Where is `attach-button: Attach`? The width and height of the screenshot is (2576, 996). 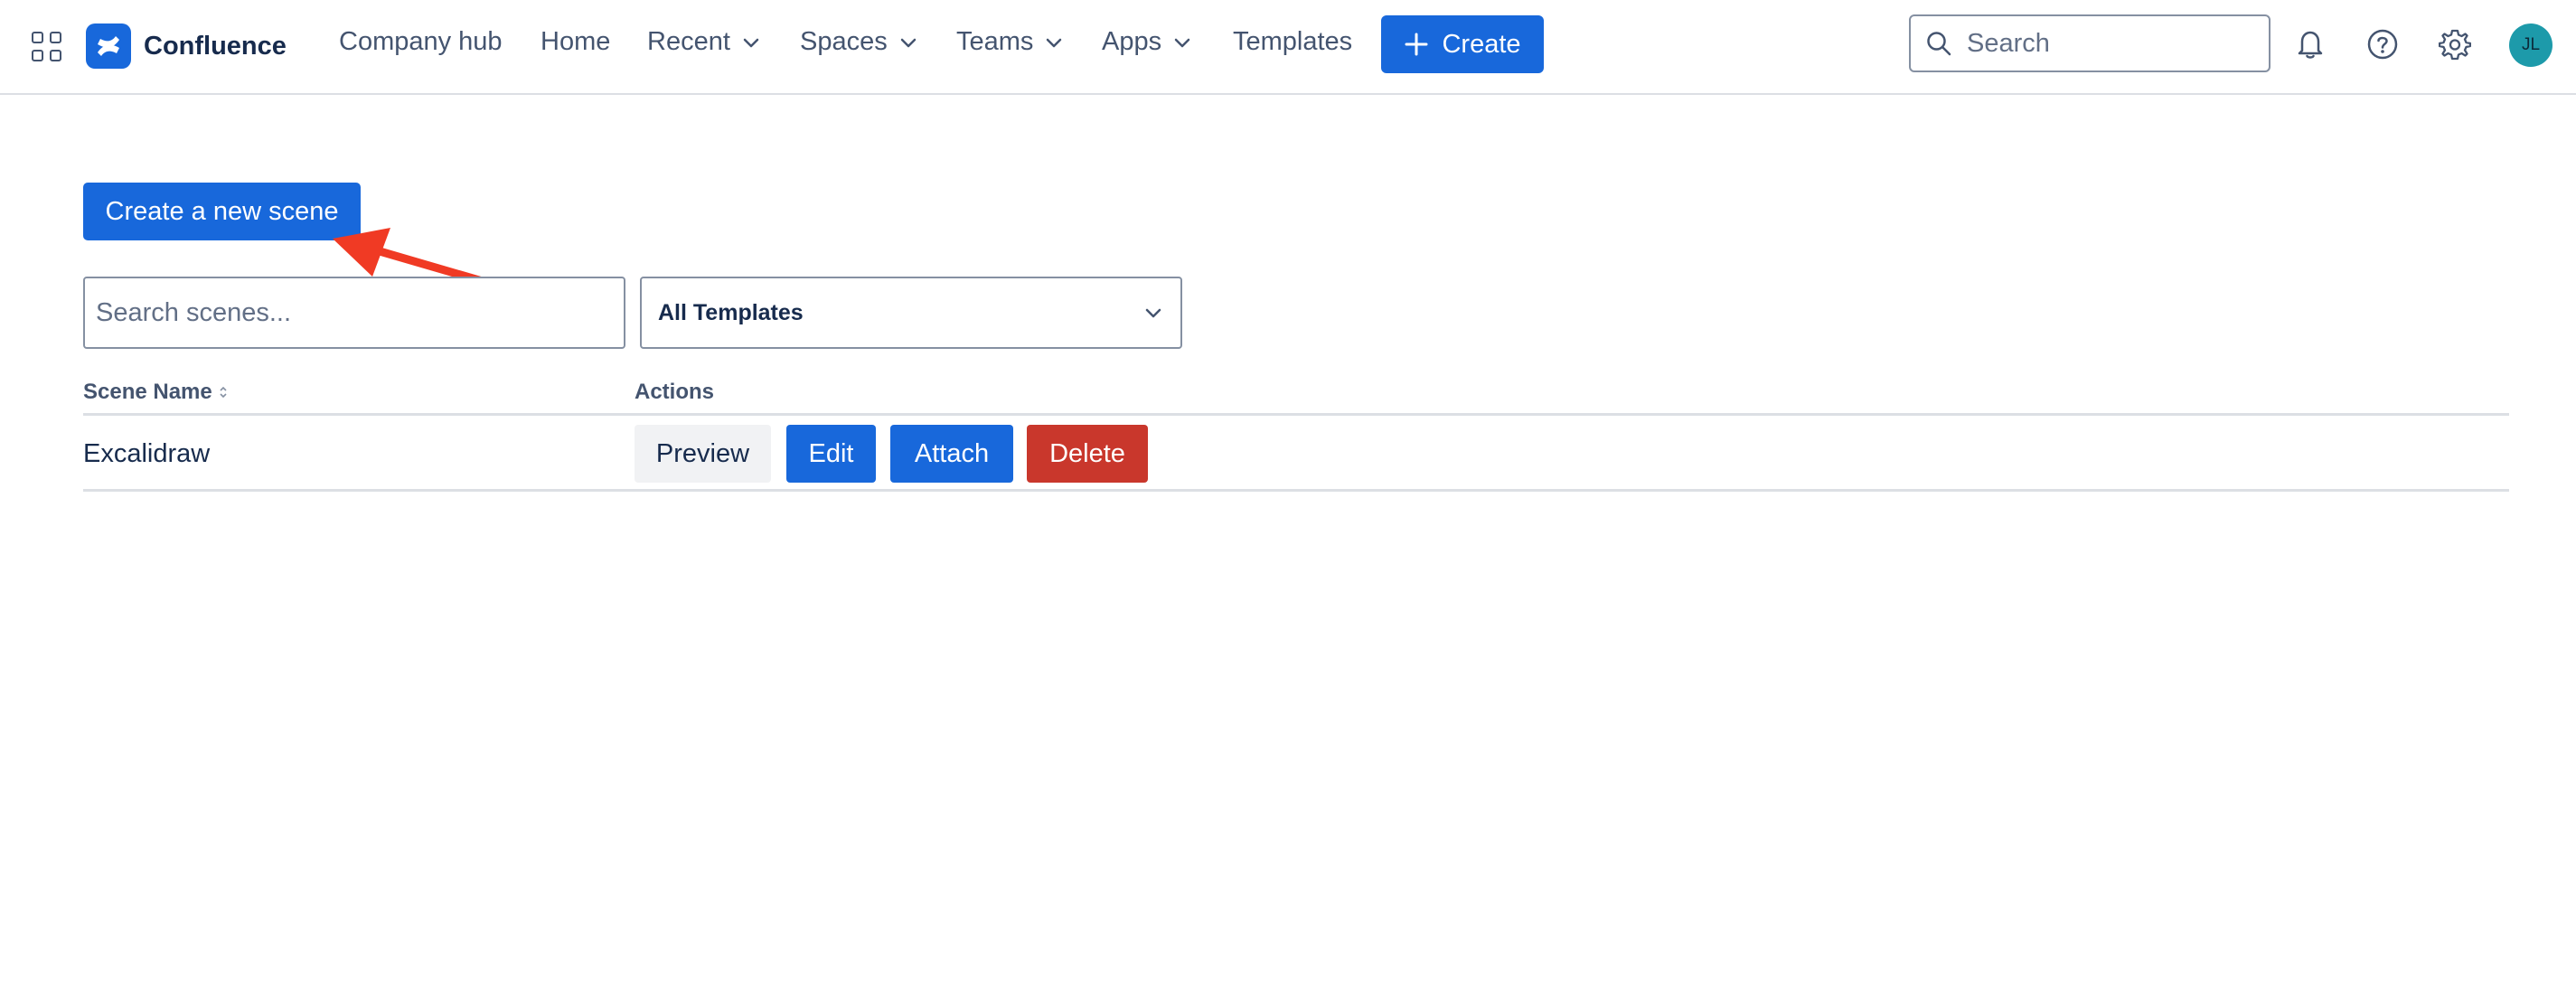 attach-button: Attach is located at coordinates (952, 454).